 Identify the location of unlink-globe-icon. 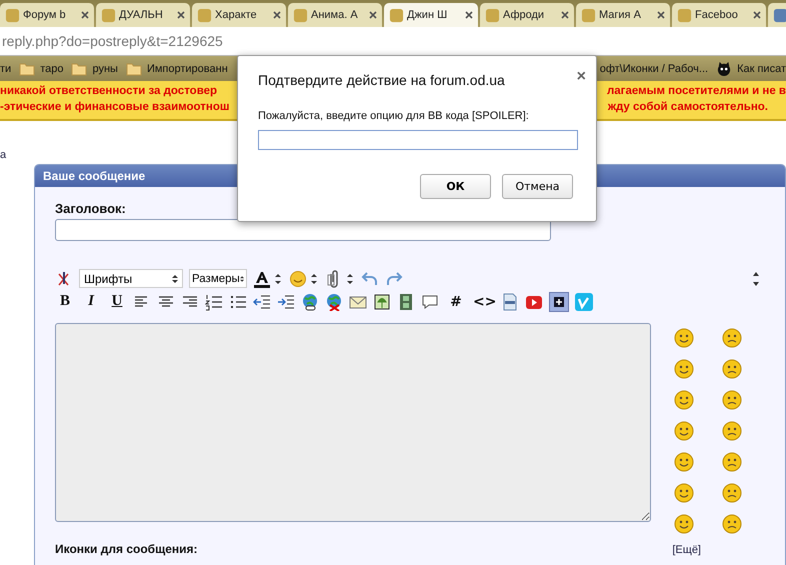
(334, 301).